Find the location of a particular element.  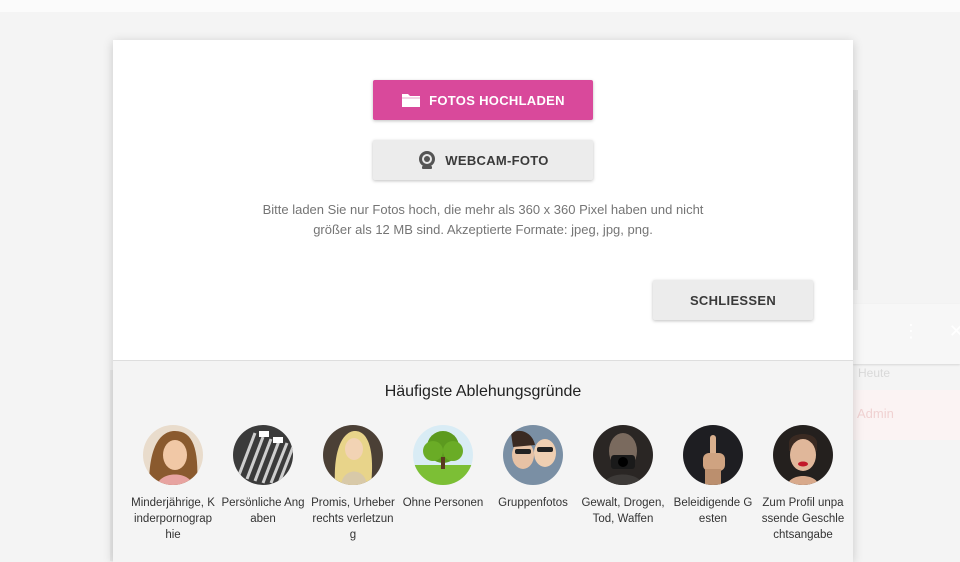

reason-offensive-gestures: Beleidigende Gesten is located at coordinates (713, 484).